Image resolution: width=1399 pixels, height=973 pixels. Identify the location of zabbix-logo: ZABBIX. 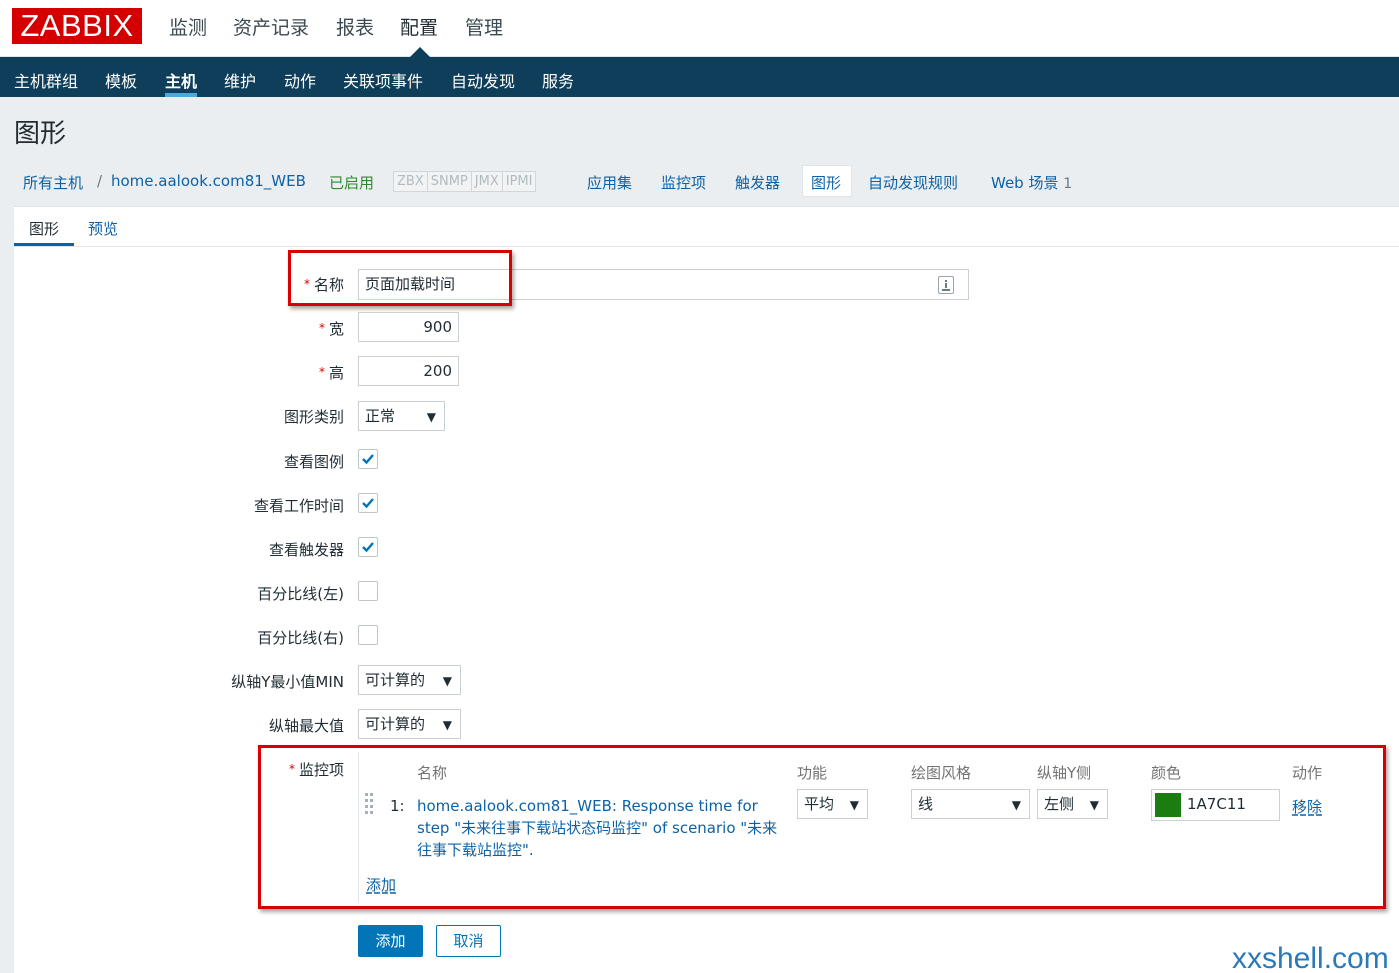
(77, 26).